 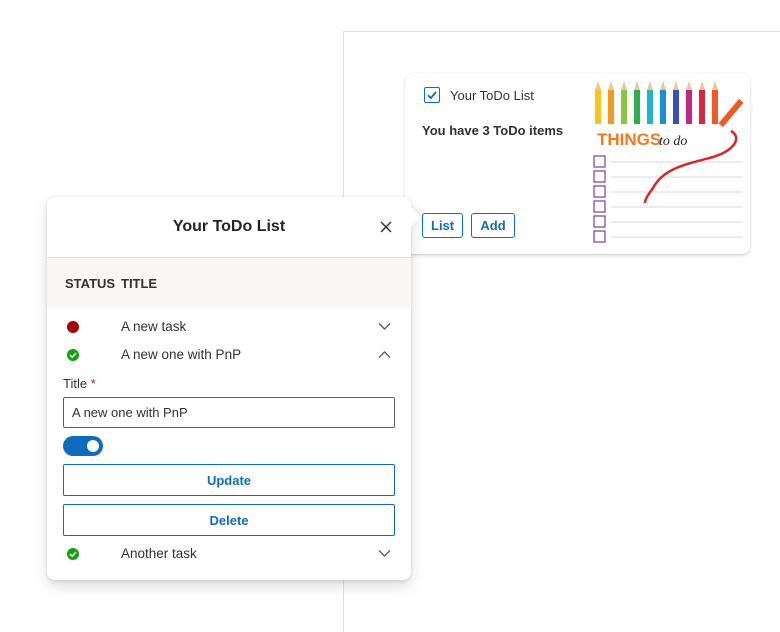 What do you see at coordinates (229, 480) in the screenshot?
I see `update-button: Update` at bounding box center [229, 480].